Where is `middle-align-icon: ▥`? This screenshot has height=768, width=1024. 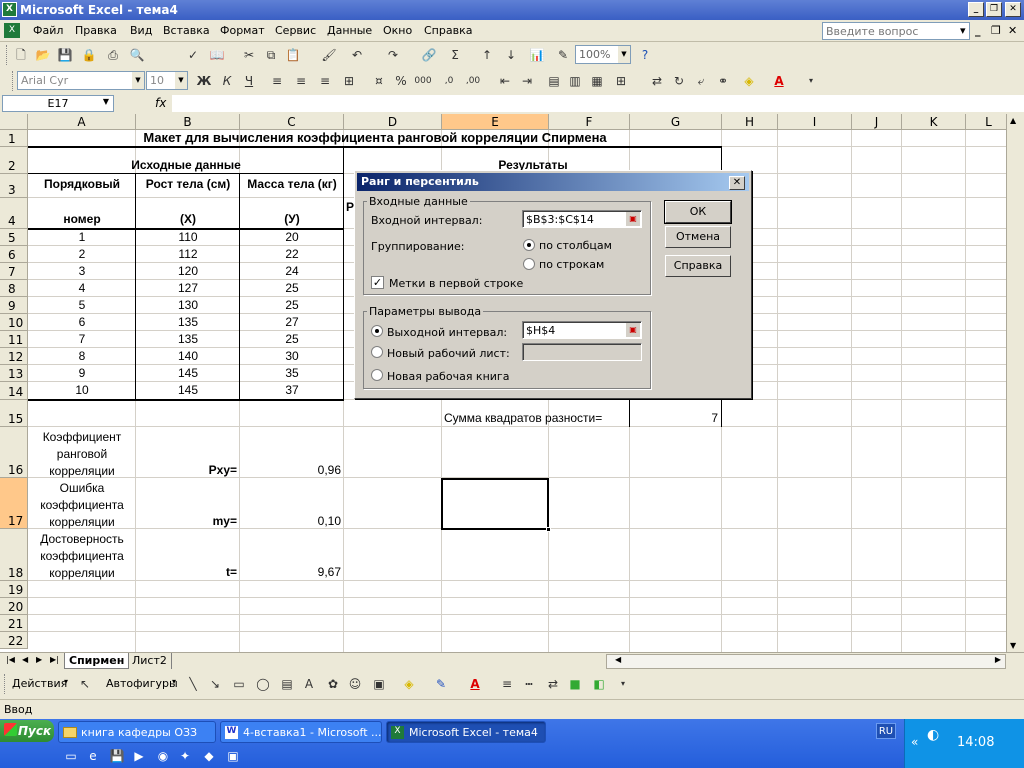
middle-align-icon: ▥ is located at coordinates (575, 81).